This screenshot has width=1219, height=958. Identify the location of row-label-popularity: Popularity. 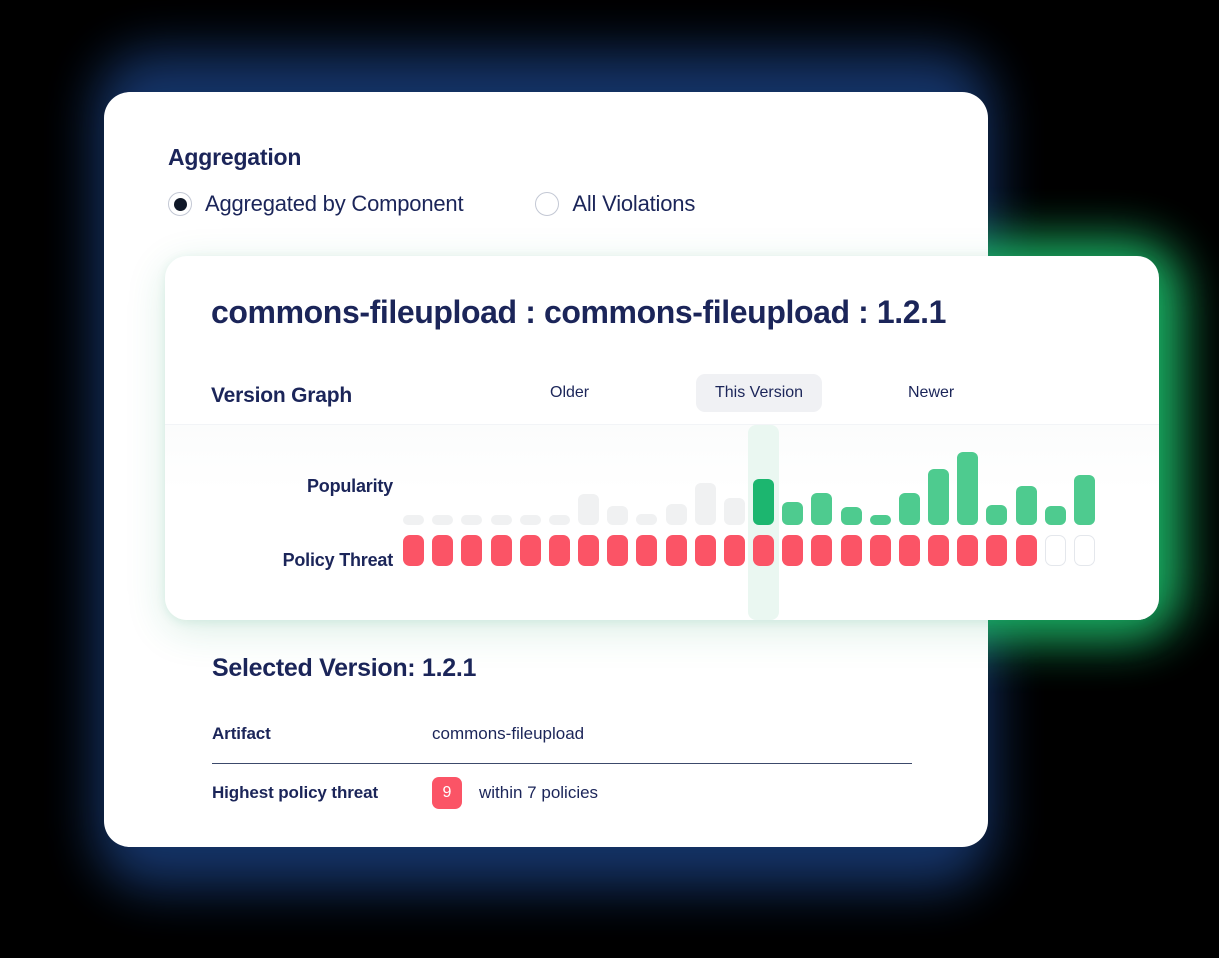
(349, 486).